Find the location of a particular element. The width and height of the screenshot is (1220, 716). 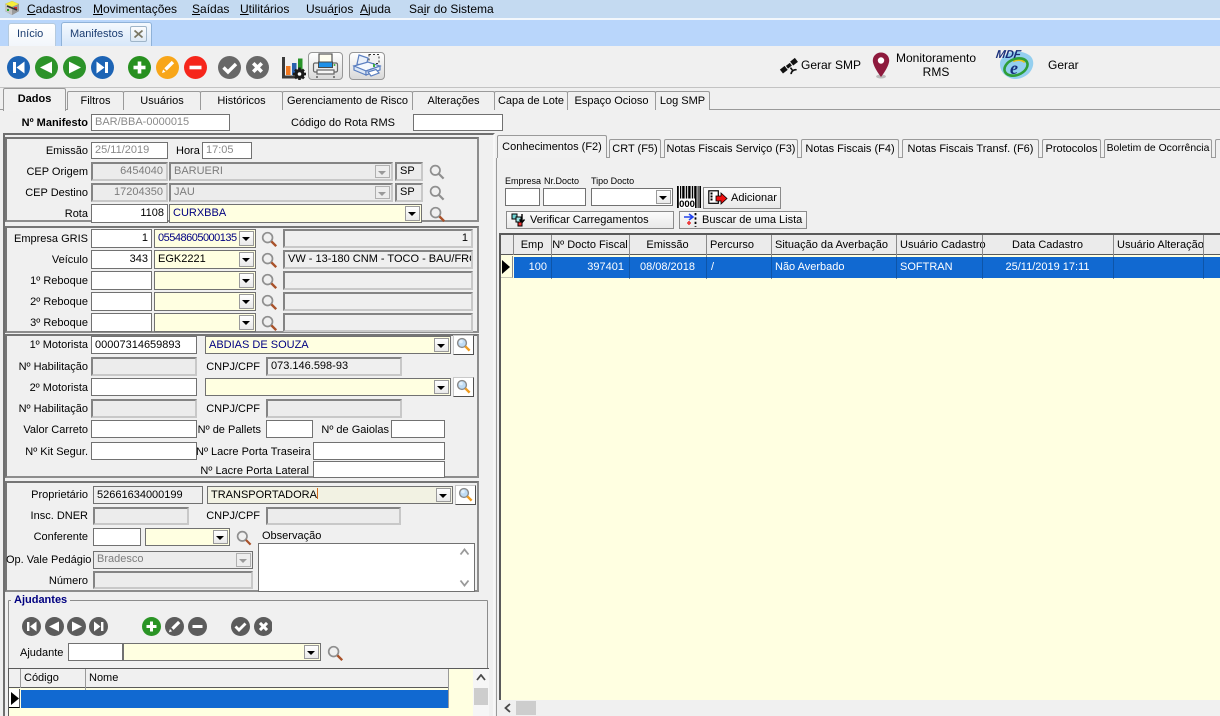

svg-text: MDF is located at coordinates (1009, 55).